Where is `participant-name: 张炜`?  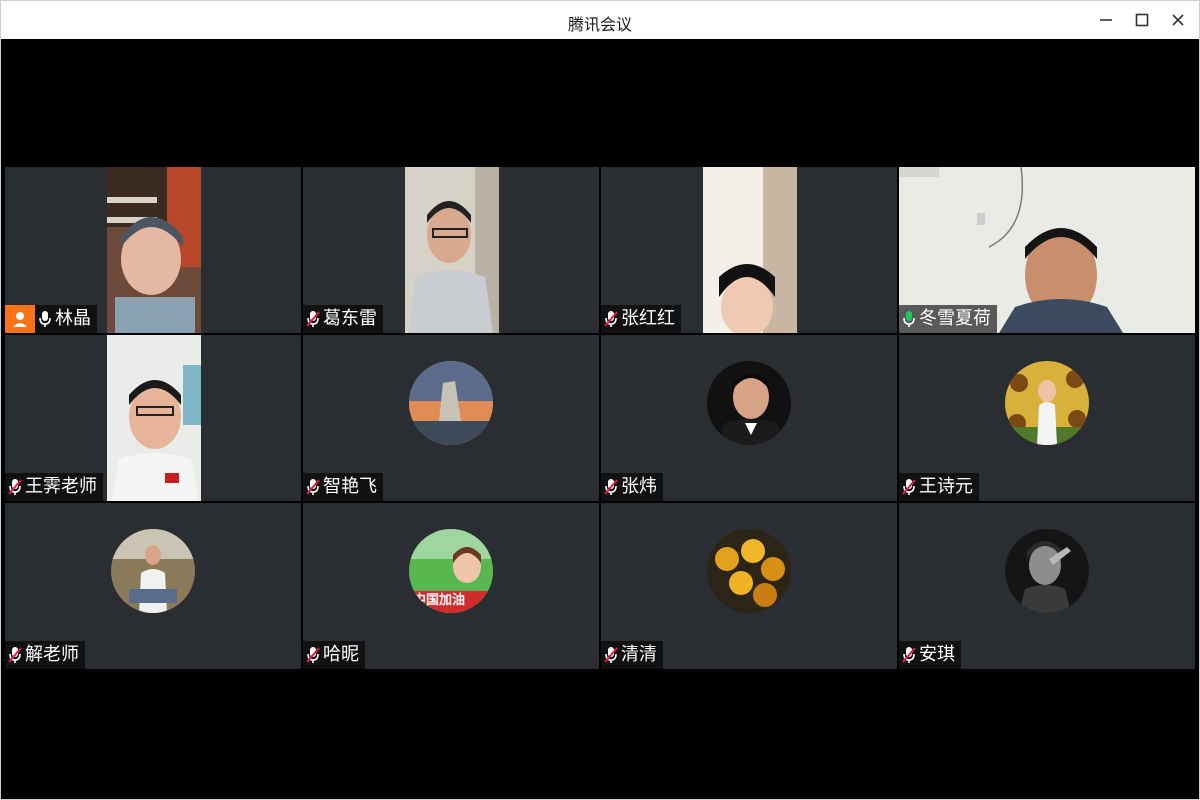
participant-name: 张炜 is located at coordinates (639, 486).